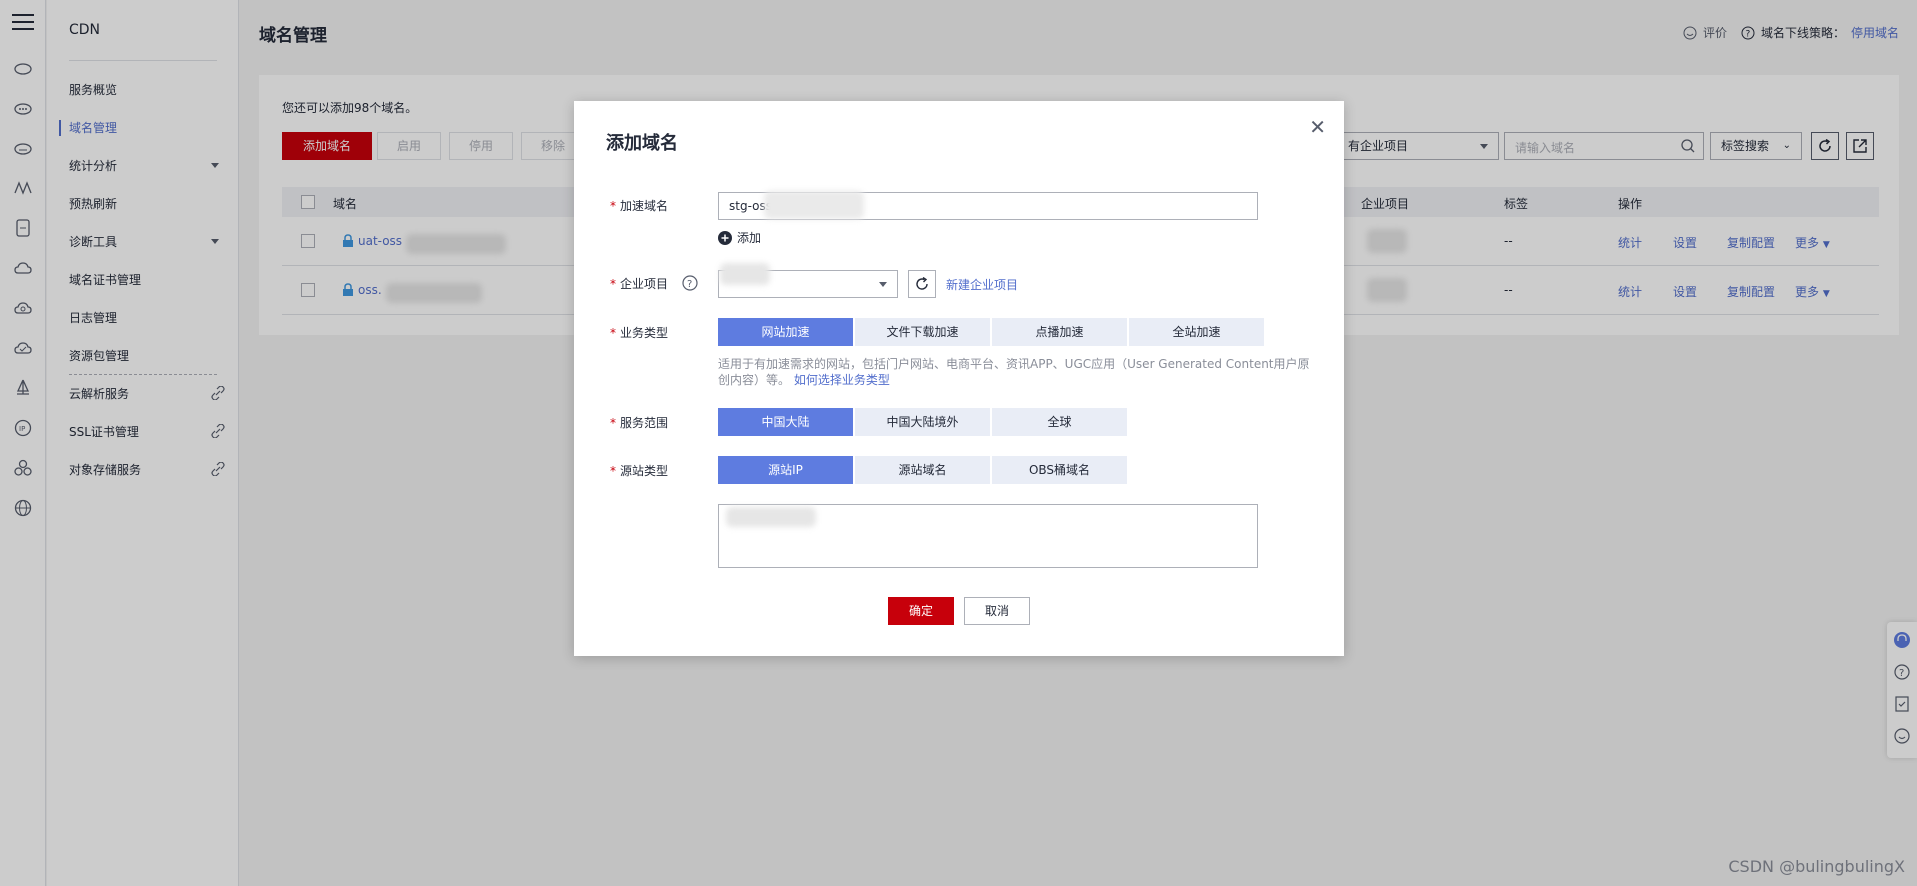 This screenshot has width=1917, height=886. What do you see at coordinates (785, 332) in the screenshot?
I see `biz-option-website: 网站加速` at bounding box center [785, 332].